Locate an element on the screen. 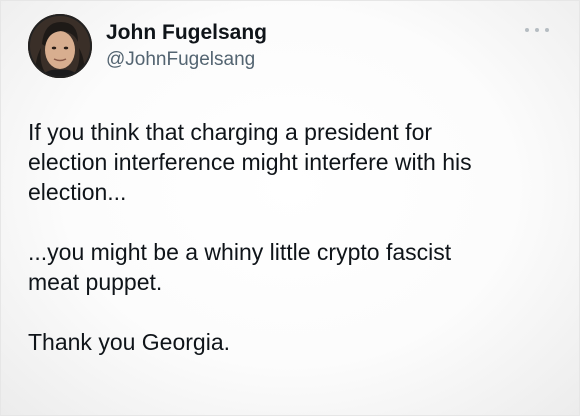 This screenshot has width=580, height=416. tweet-header: John Fugelsang @JohnFugelsang is located at coordinates (293, 47).